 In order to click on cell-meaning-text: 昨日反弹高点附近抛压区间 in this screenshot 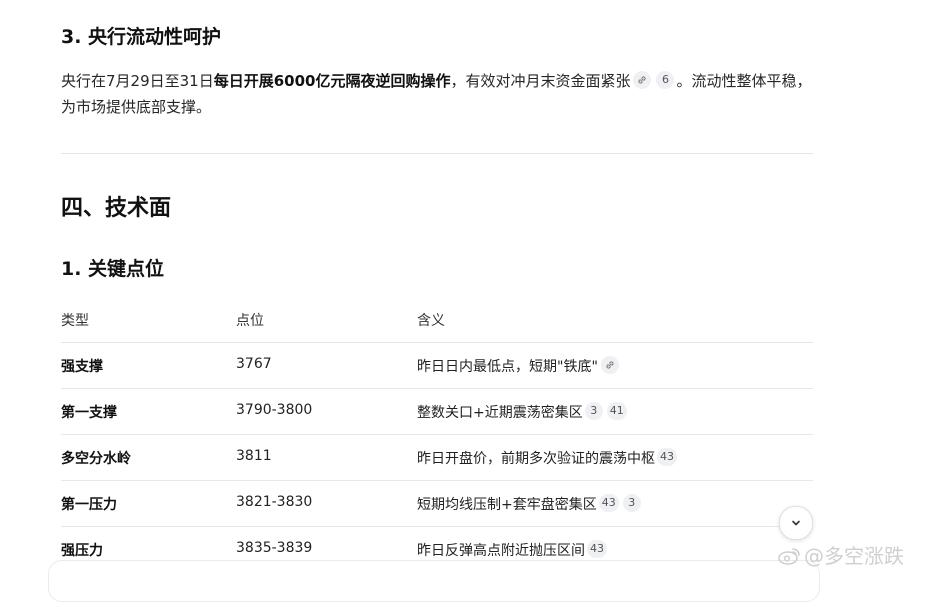, I will do `click(501, 551)`.